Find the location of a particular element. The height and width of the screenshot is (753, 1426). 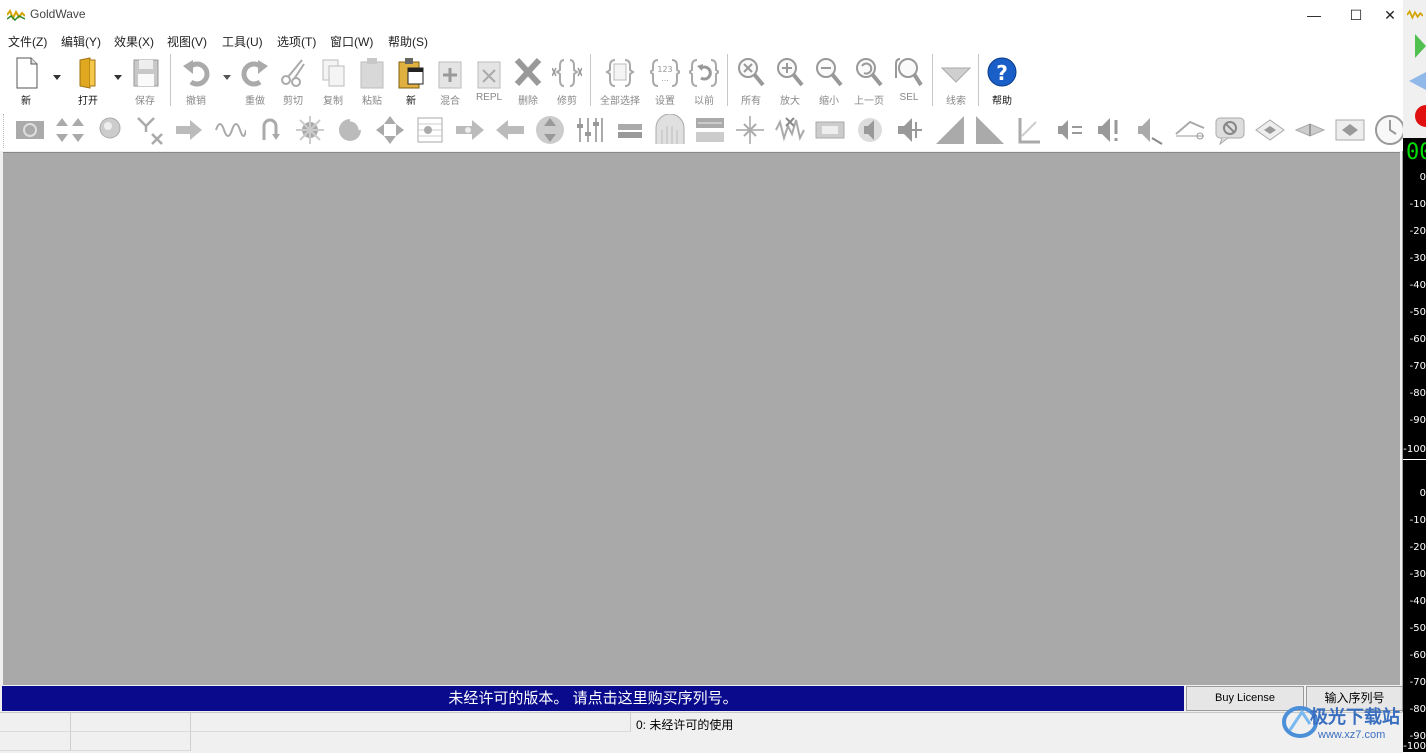

silence-reduction-icon is located at coordinates (750, 130).